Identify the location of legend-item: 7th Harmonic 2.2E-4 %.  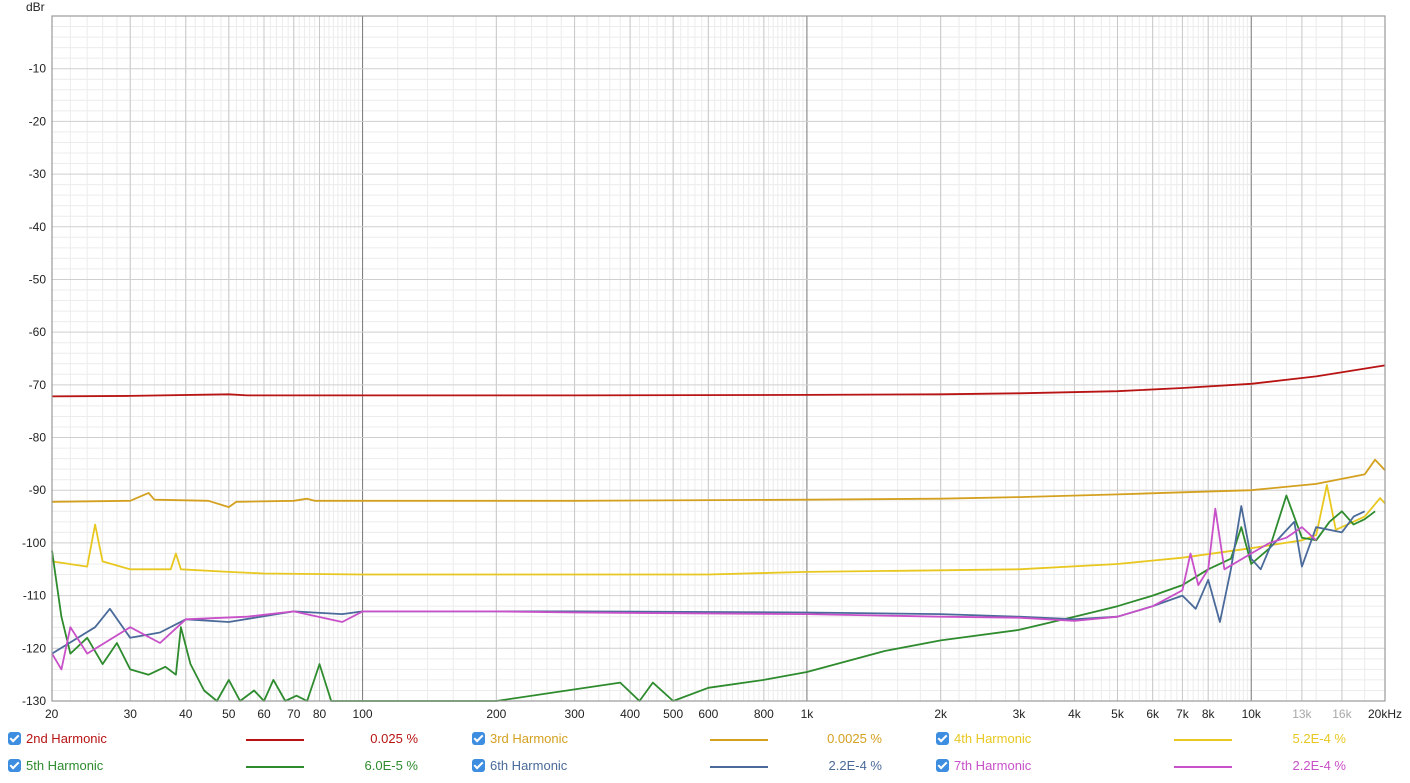
(1166, 767).